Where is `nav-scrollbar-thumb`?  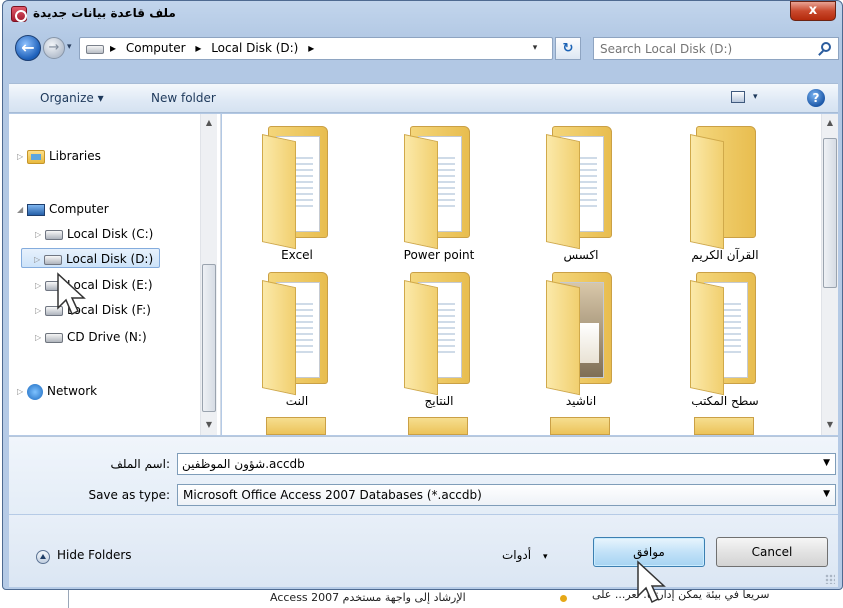
nav-scrollbar-thumb is located at coordinates (209, 338).